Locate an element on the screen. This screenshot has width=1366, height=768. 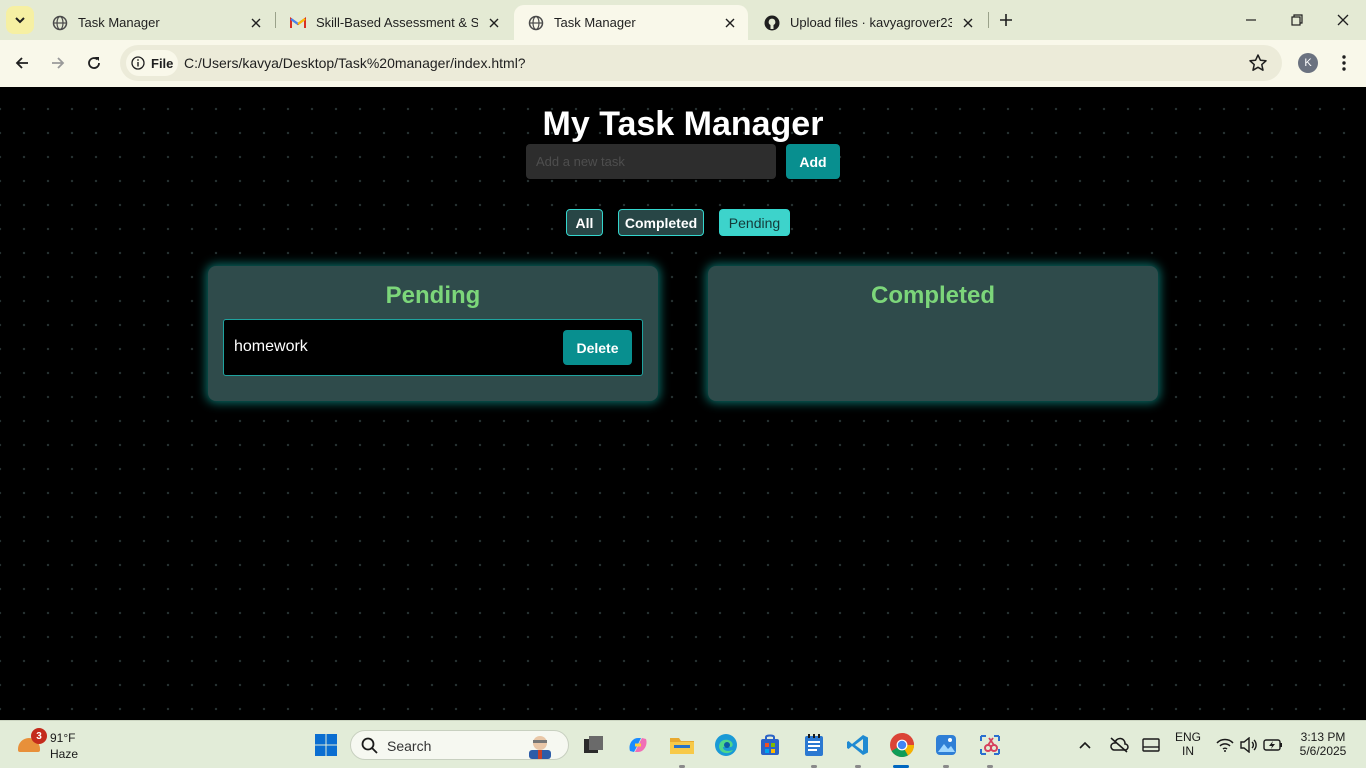
chrome-button is located at coordinates (902, 745).